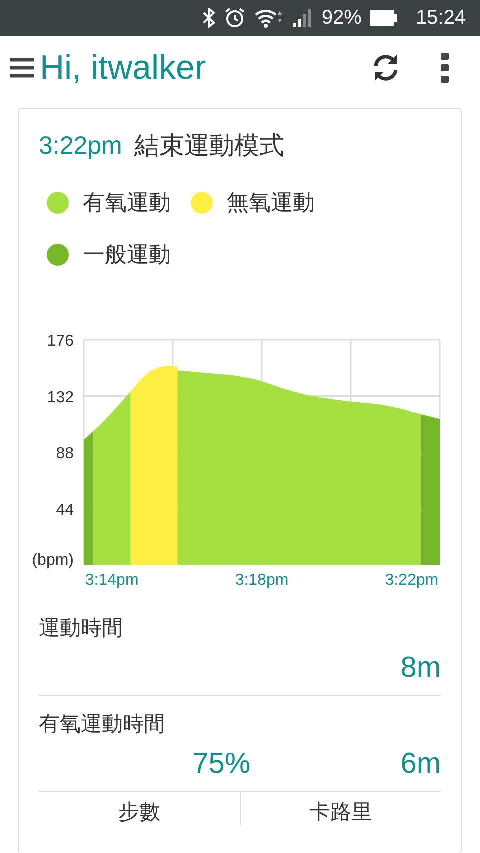 The image size is (480, 853). Describe the element at coordinates (80, 146) in the screenshot. I see `session-time: 3:22pm` at that location.